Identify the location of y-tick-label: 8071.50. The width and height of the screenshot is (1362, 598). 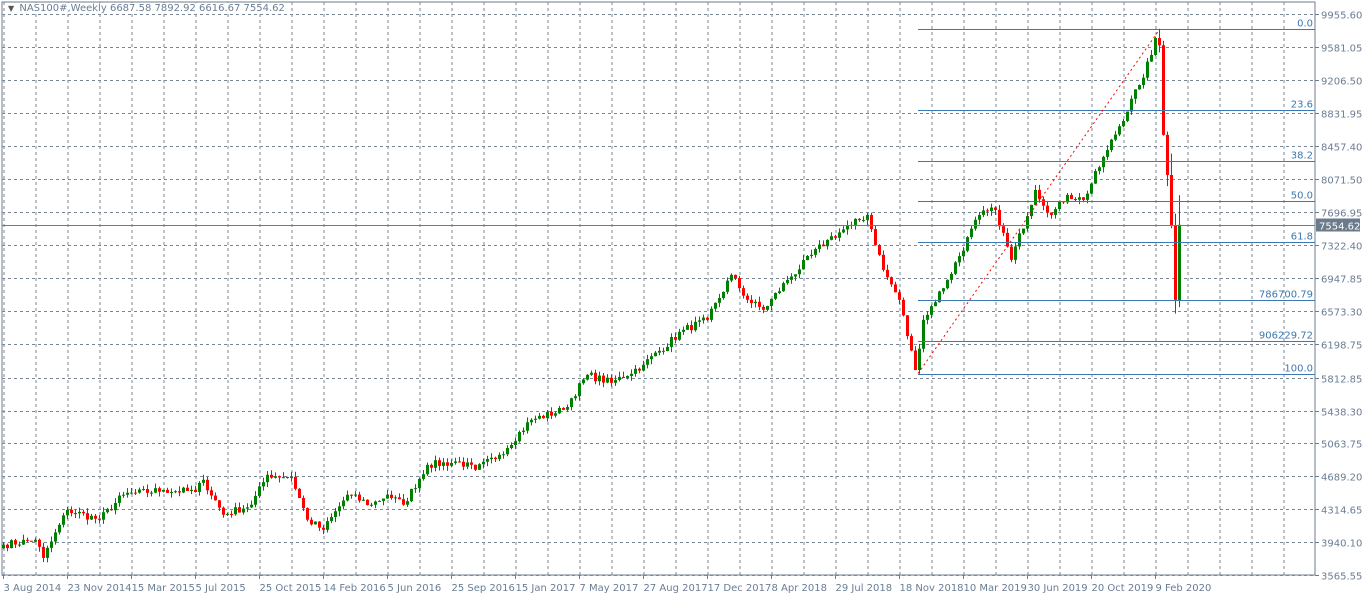
(1341, 181).